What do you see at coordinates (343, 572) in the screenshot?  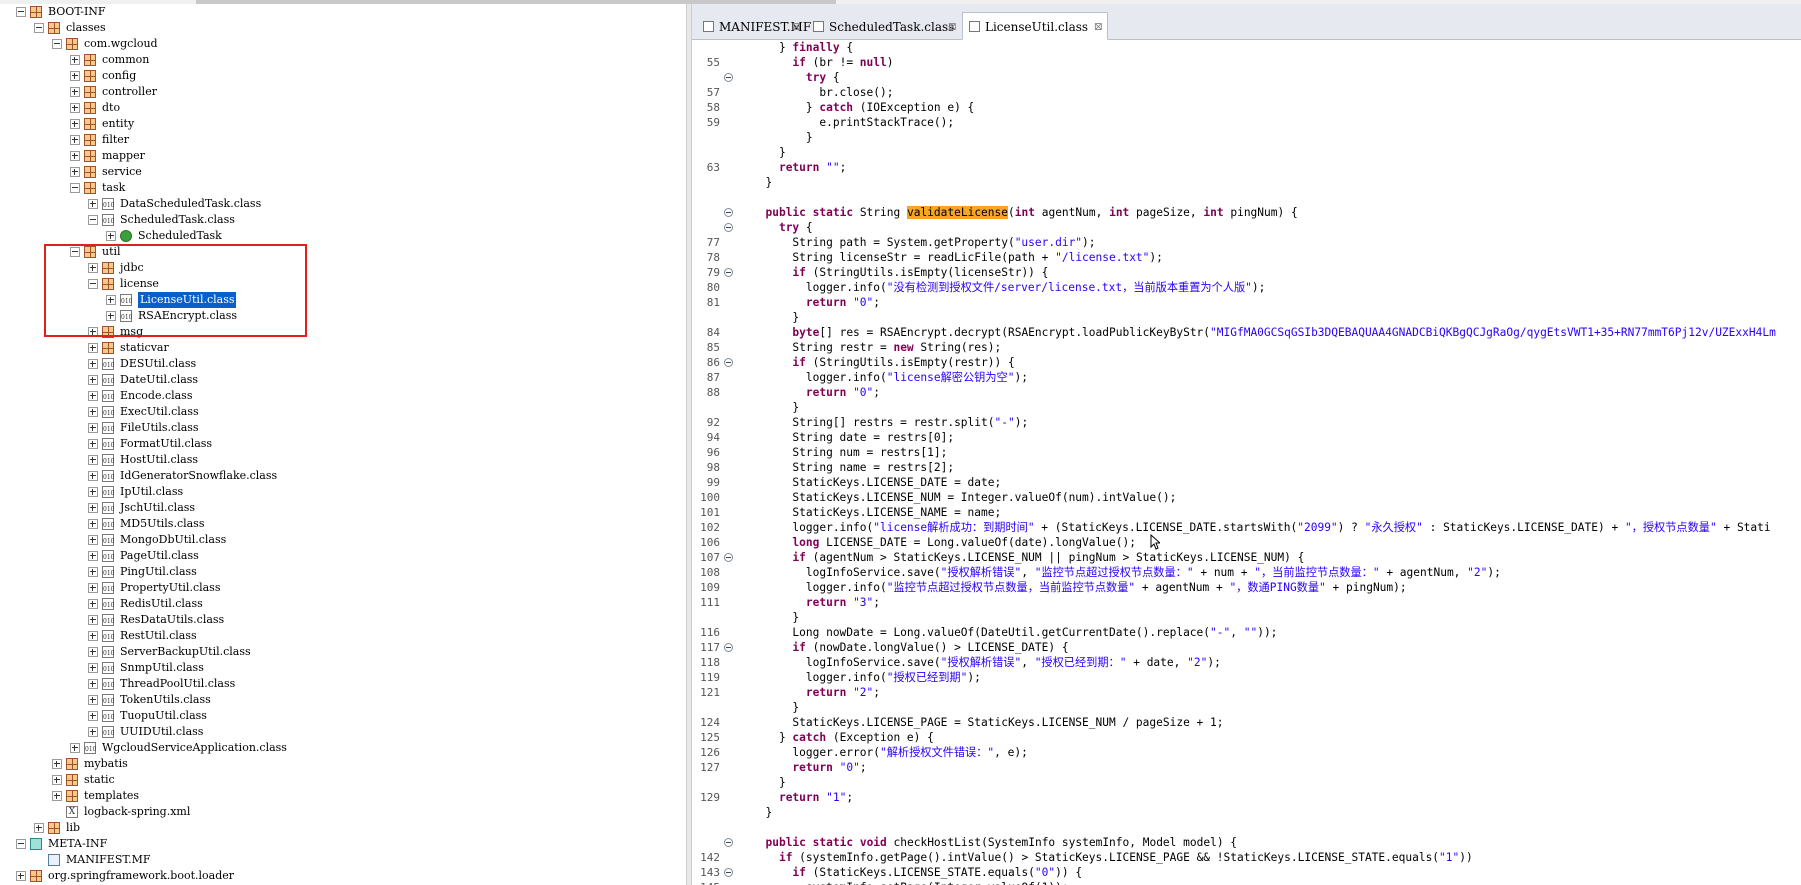 I see `tree-item: 010 PingUtil.class` at bounding box center [343, 572].